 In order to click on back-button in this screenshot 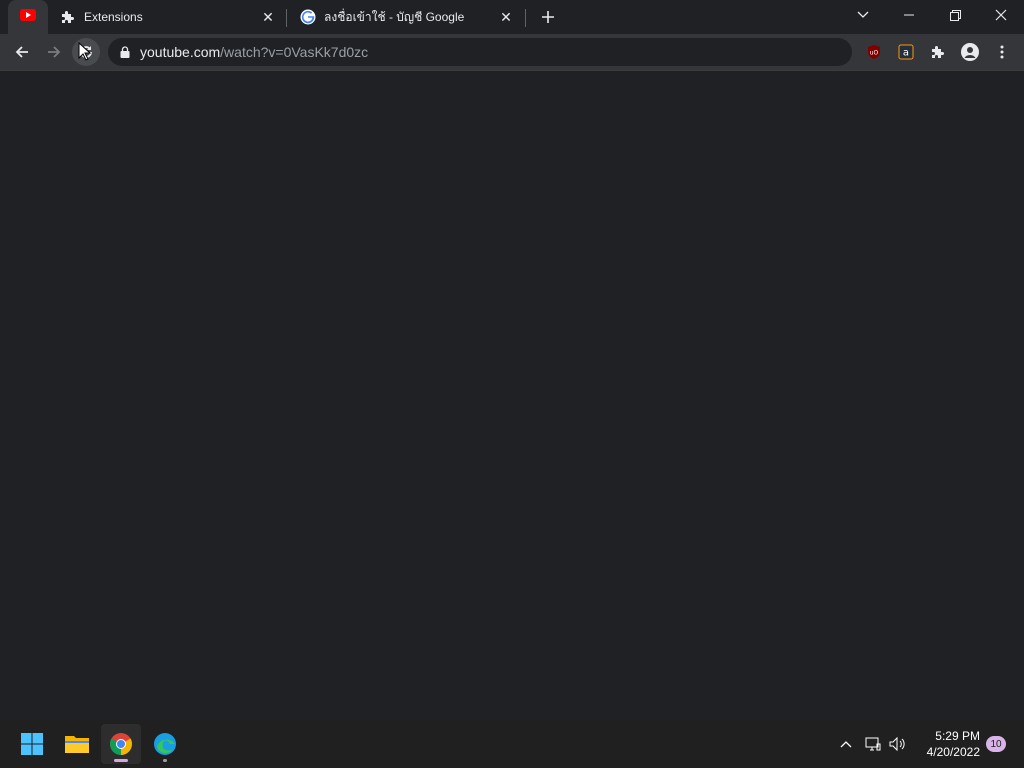, I will do `click(22, 52)`.